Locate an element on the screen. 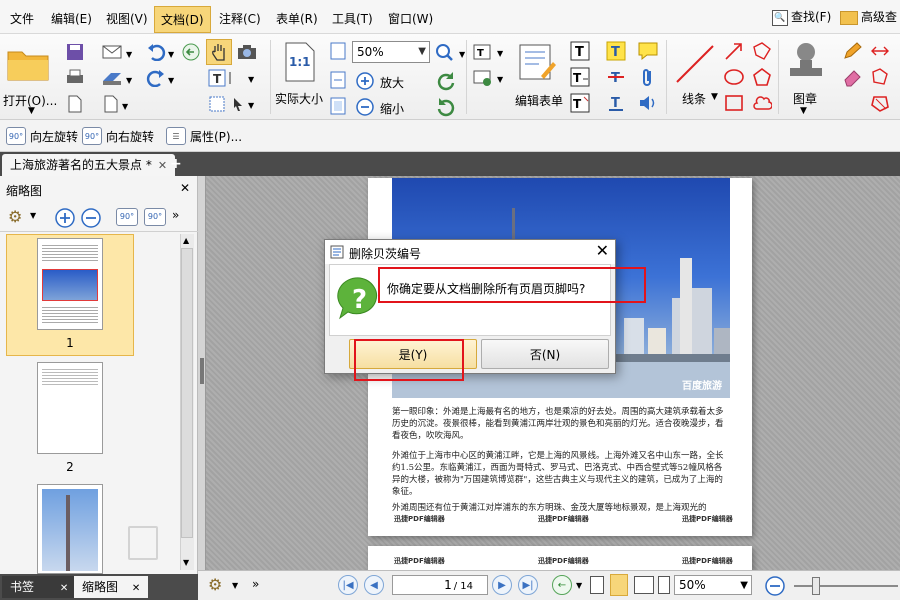  menu-document: 文档(D) is located at coordinates (182, 19).